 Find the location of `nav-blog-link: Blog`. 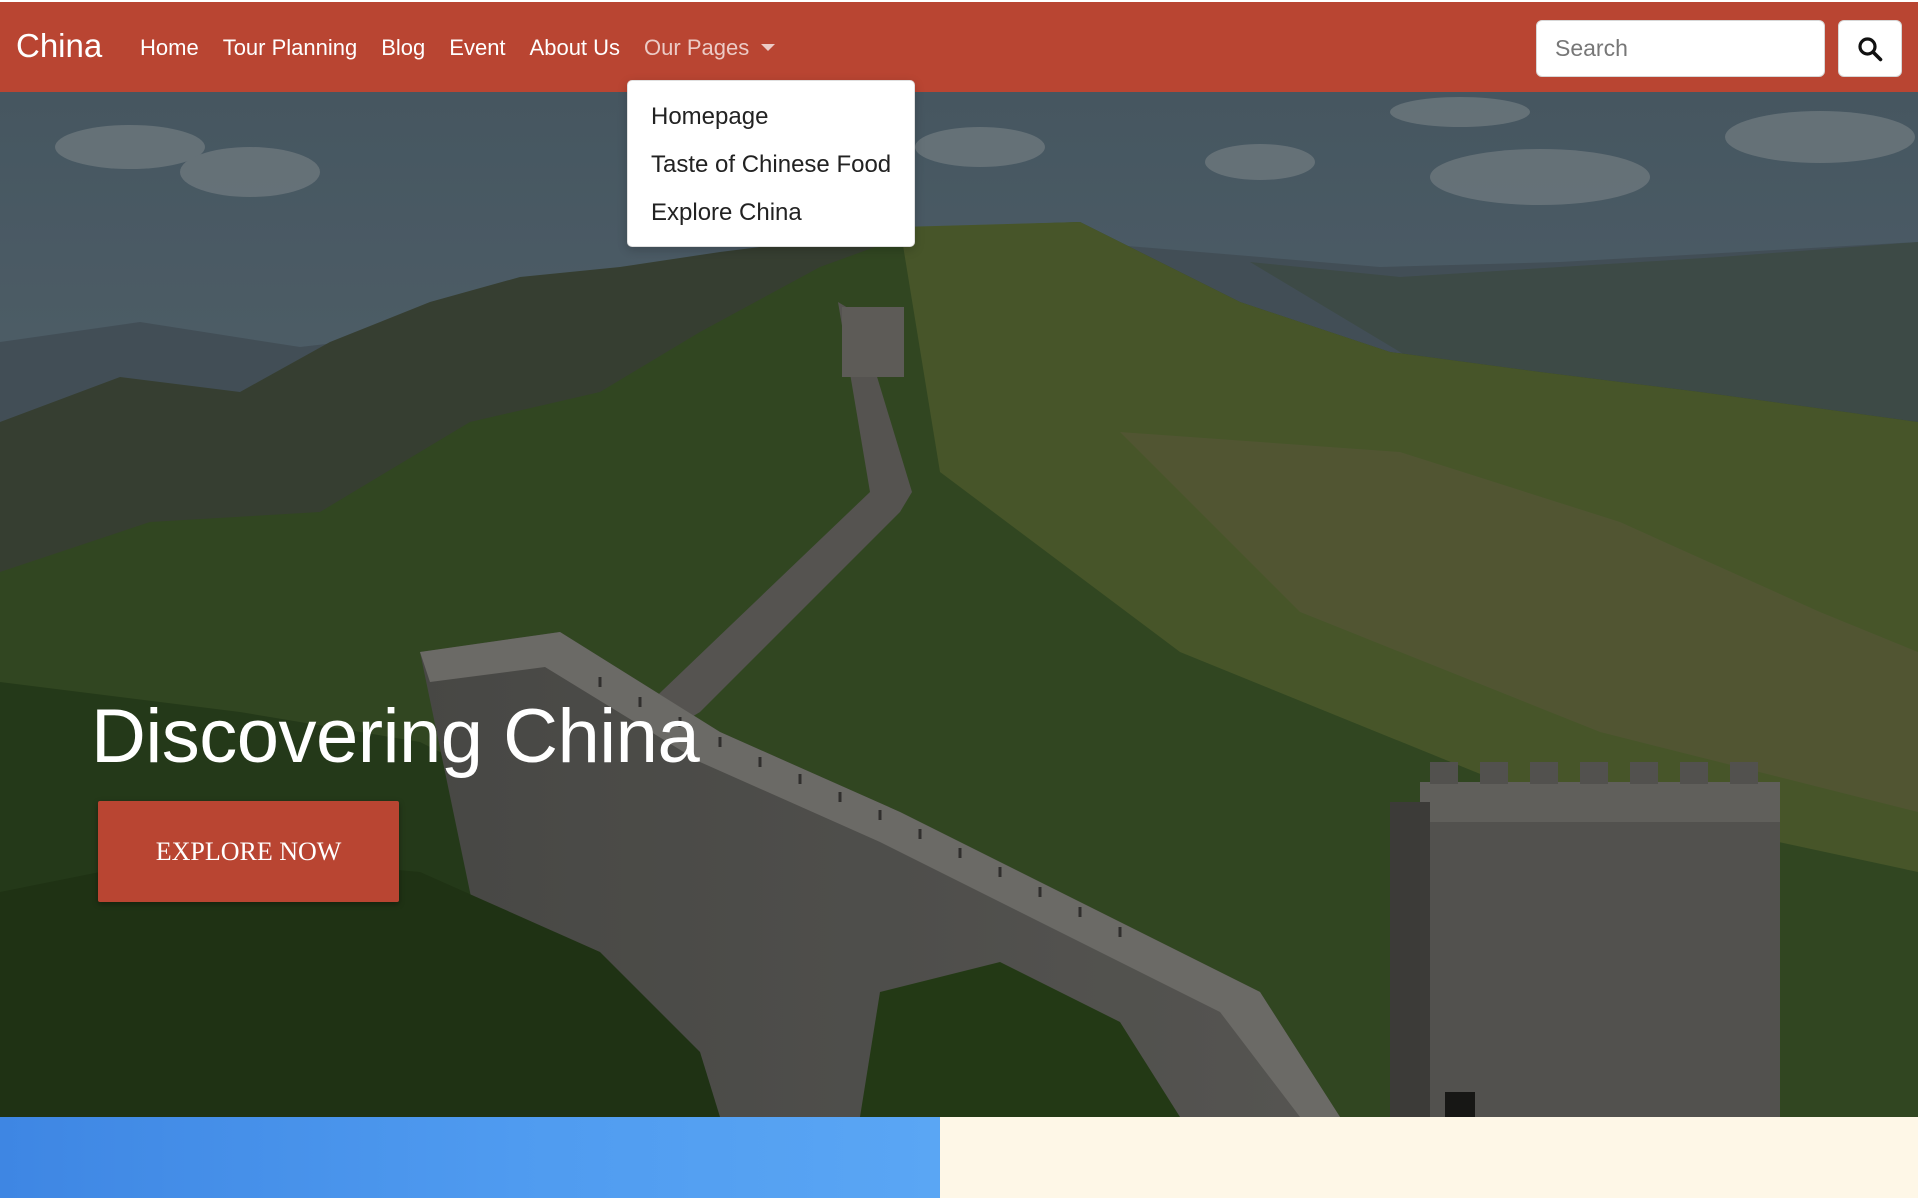

nav-blog-link: Blog is located at coordinates (403, 48).